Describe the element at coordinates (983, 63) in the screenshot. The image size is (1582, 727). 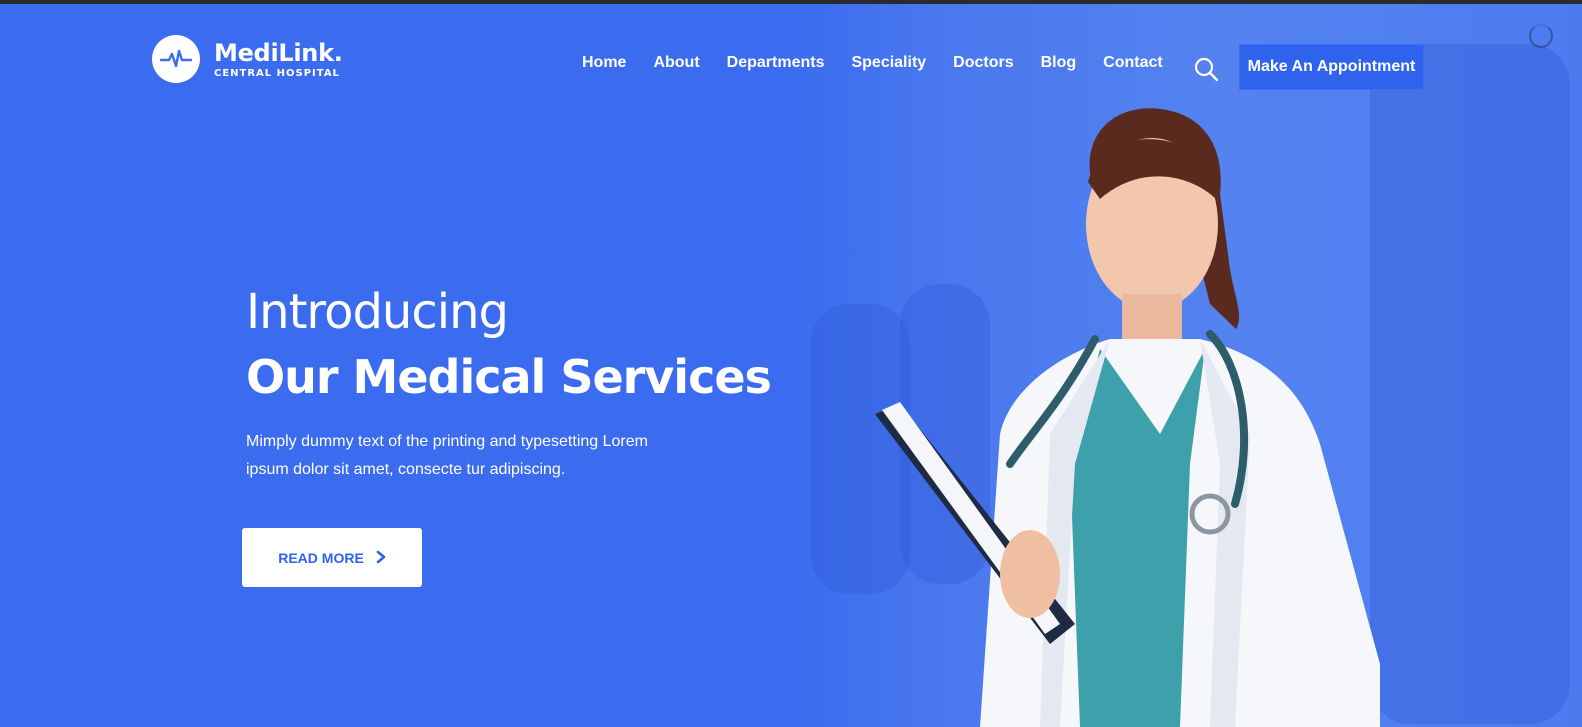
I see `nav-item-doctors: Doctors` at that location.